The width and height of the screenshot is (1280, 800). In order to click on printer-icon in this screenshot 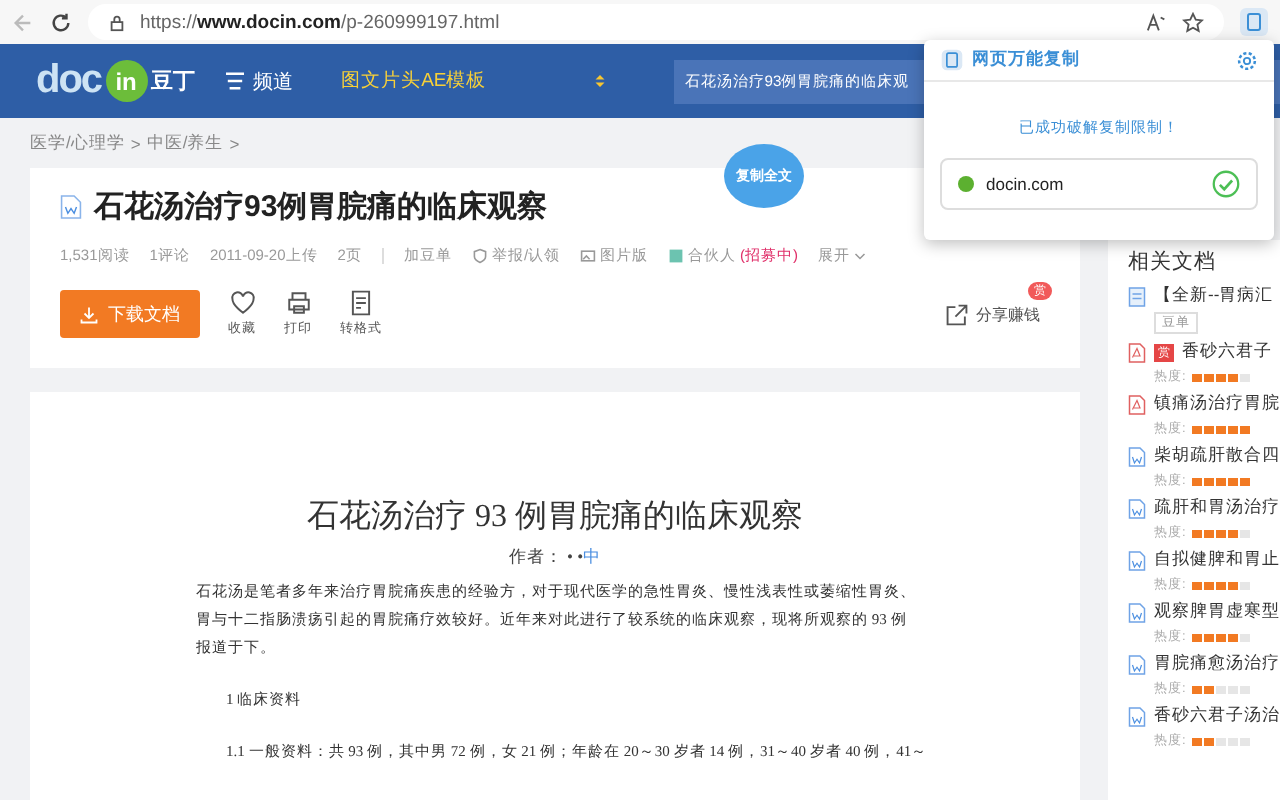, I will do `click(298, 303)`.